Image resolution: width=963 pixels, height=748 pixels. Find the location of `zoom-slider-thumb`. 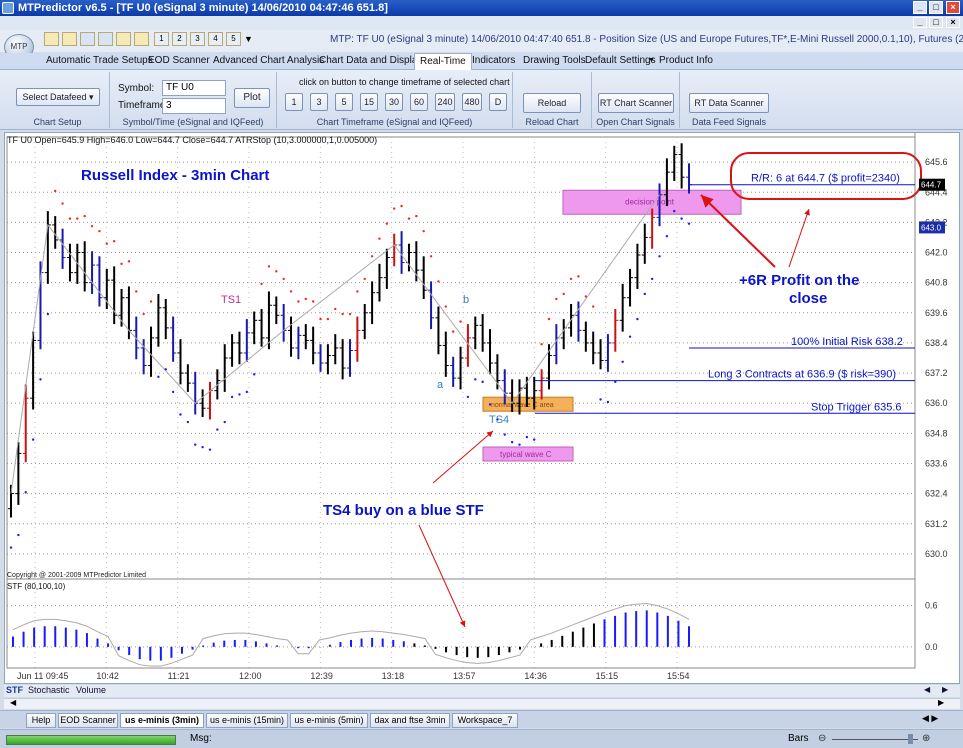

zoom-slider-thumb is located at coordinates (910, 739).